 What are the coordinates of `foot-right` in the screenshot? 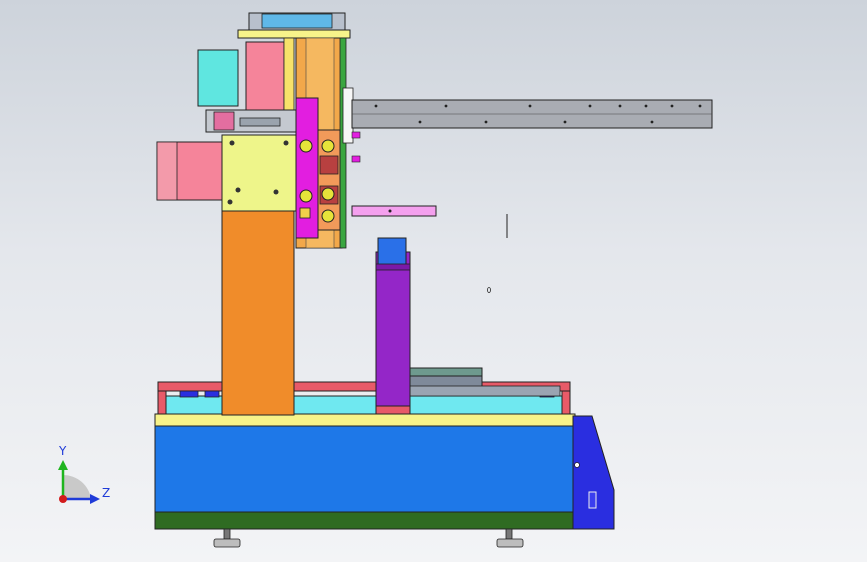 It's located at (510, 538).